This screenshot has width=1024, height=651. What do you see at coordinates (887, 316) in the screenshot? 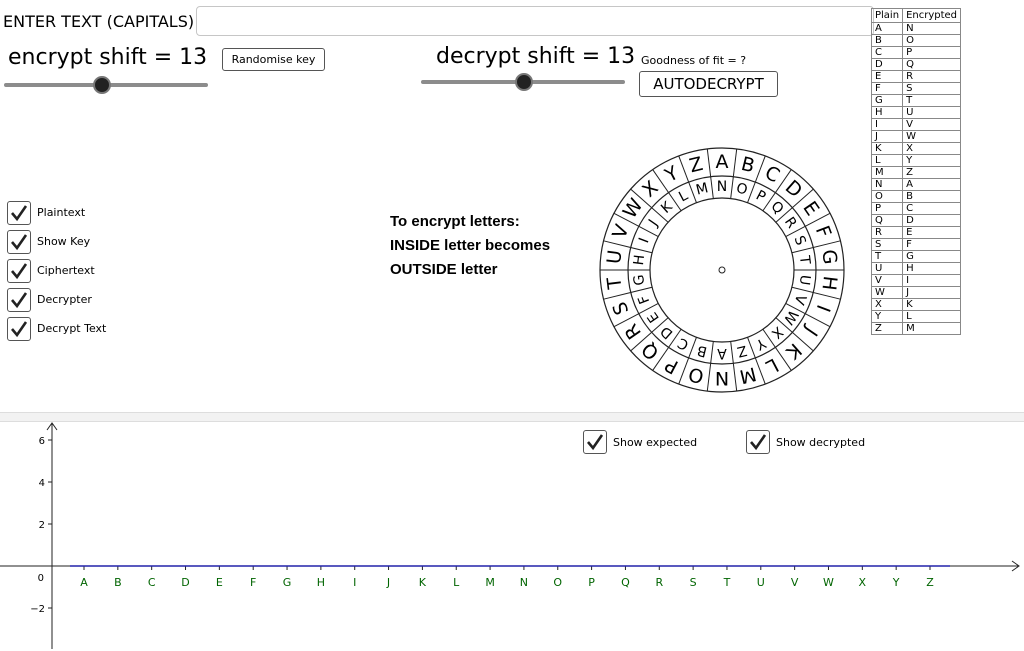
I see `plain-letter-cell: Y` at bounding box center [887, 316].